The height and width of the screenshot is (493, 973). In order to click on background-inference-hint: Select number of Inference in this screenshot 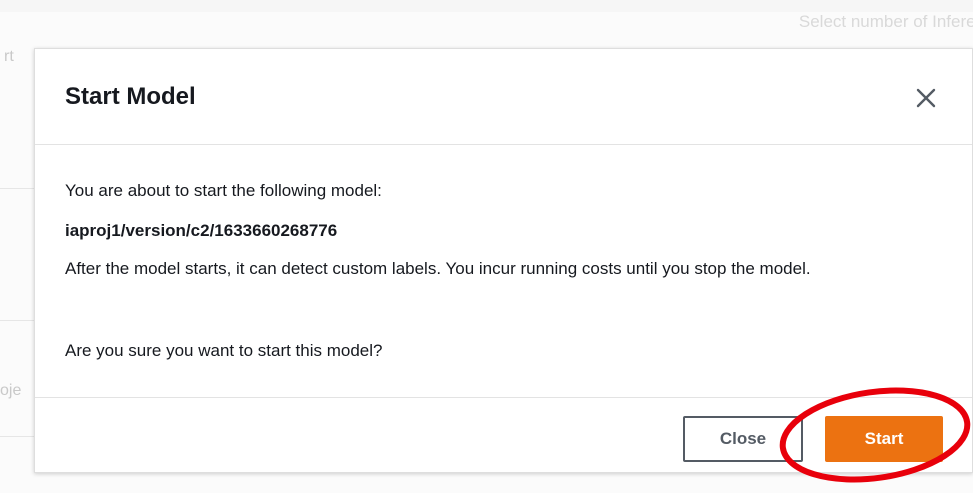, I will do `click(885, 21)`.